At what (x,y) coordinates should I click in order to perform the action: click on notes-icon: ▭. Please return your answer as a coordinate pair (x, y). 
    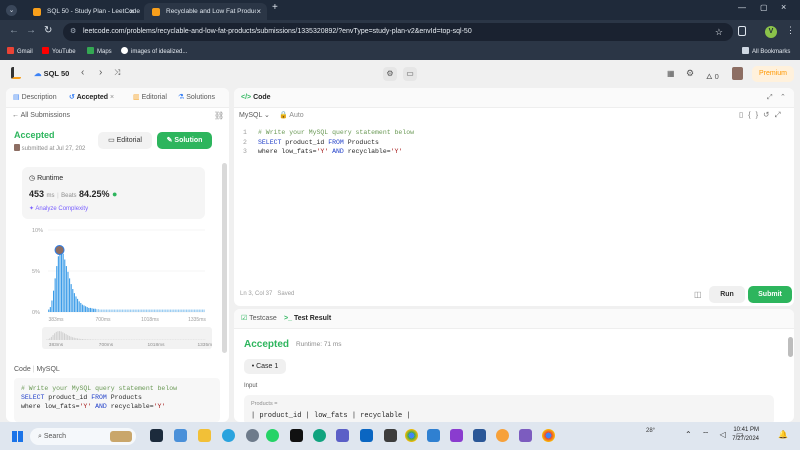
    Looking at the image, I should click on (410, 74).